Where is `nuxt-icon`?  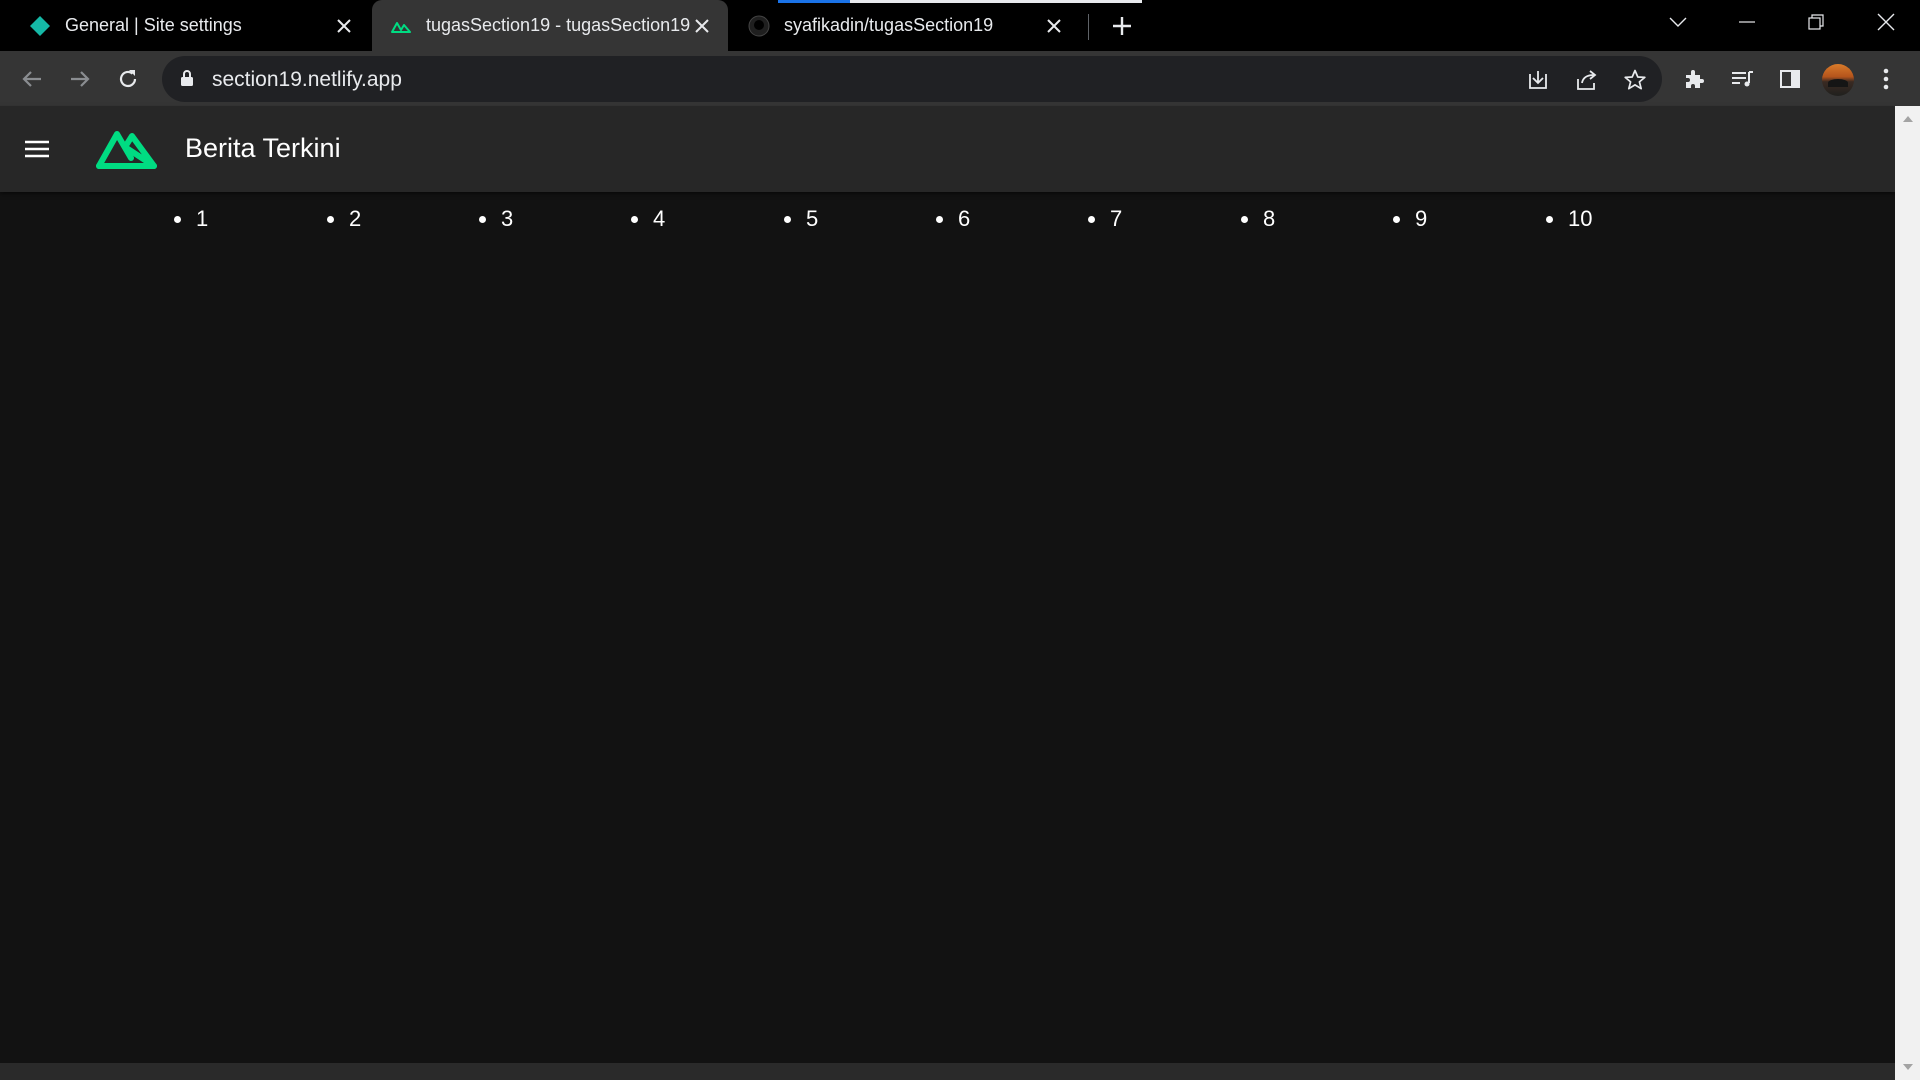
nuxt-icon is located at coordinates (401, 26).